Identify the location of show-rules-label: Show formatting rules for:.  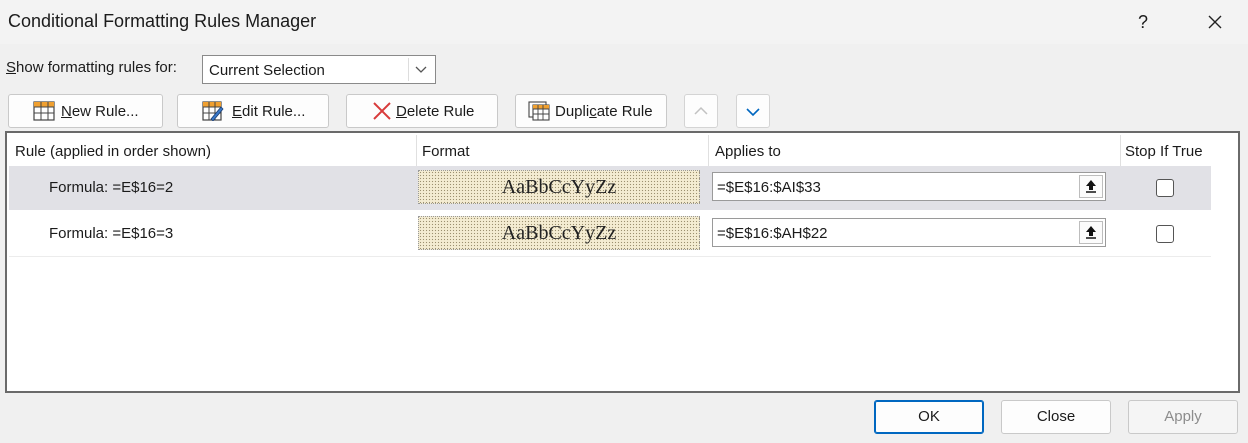
(91, 67).